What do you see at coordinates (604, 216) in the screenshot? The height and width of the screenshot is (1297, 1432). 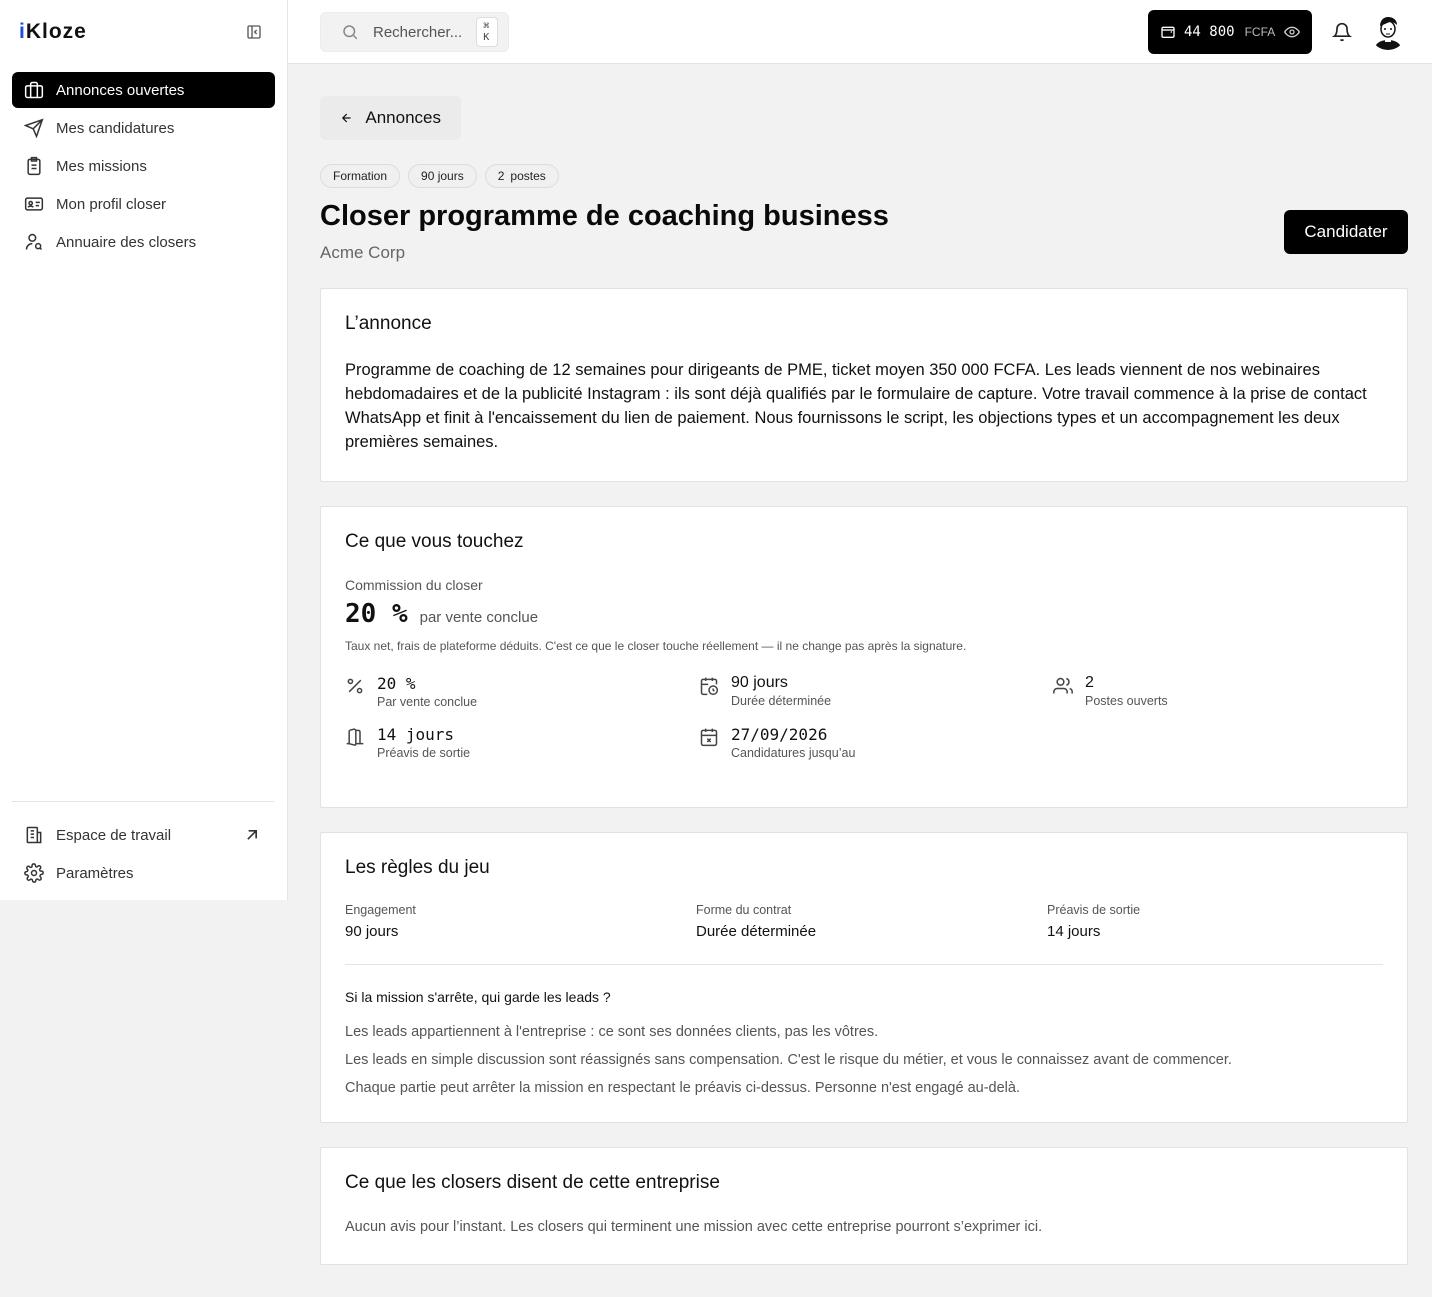 I see `page-title: Closer programme de coaching business` at bounding box center [604, 216].